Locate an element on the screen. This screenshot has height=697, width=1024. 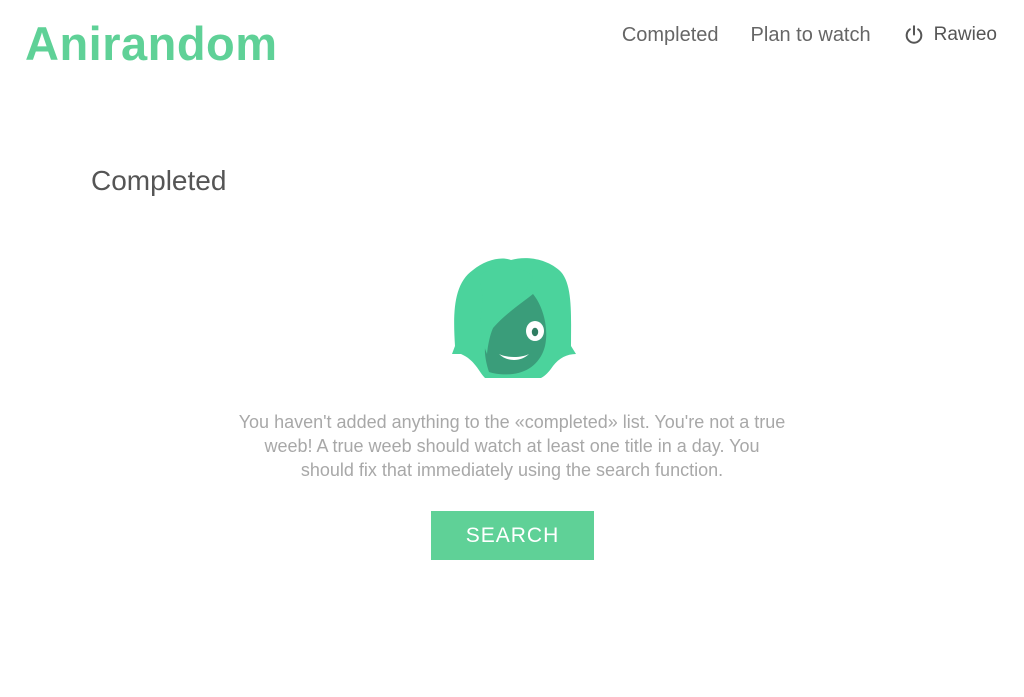
page-title: Completed is located at coordinates (159, 180).